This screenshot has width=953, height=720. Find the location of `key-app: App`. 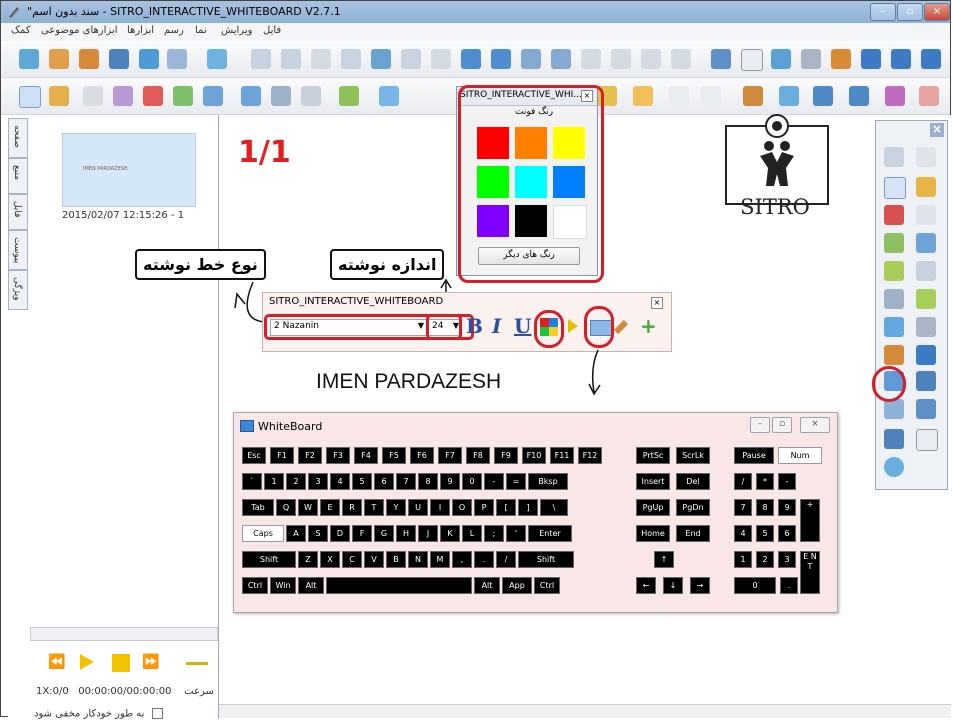

key-app: App is located at coordinates (517, 585).